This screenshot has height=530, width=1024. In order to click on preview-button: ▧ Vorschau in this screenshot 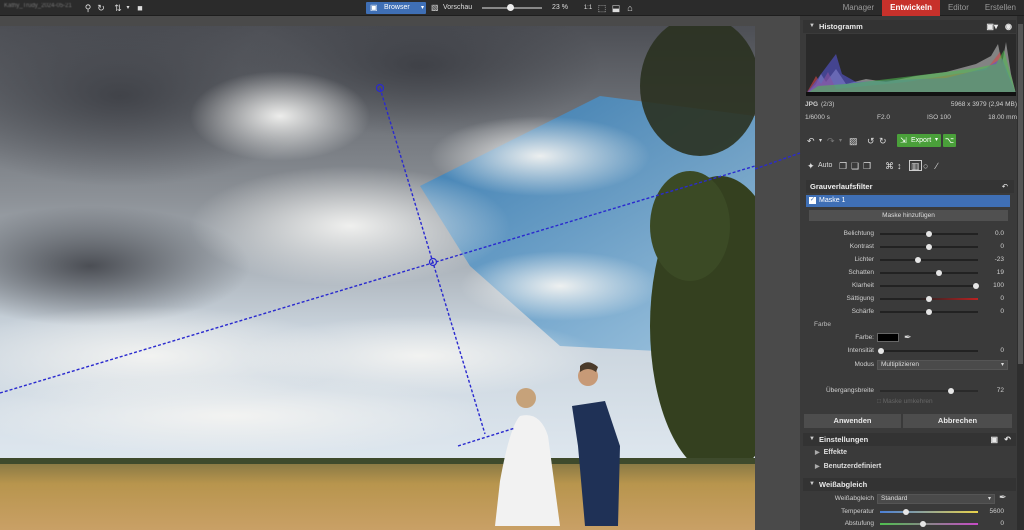, I will do `click(452, 8)`.